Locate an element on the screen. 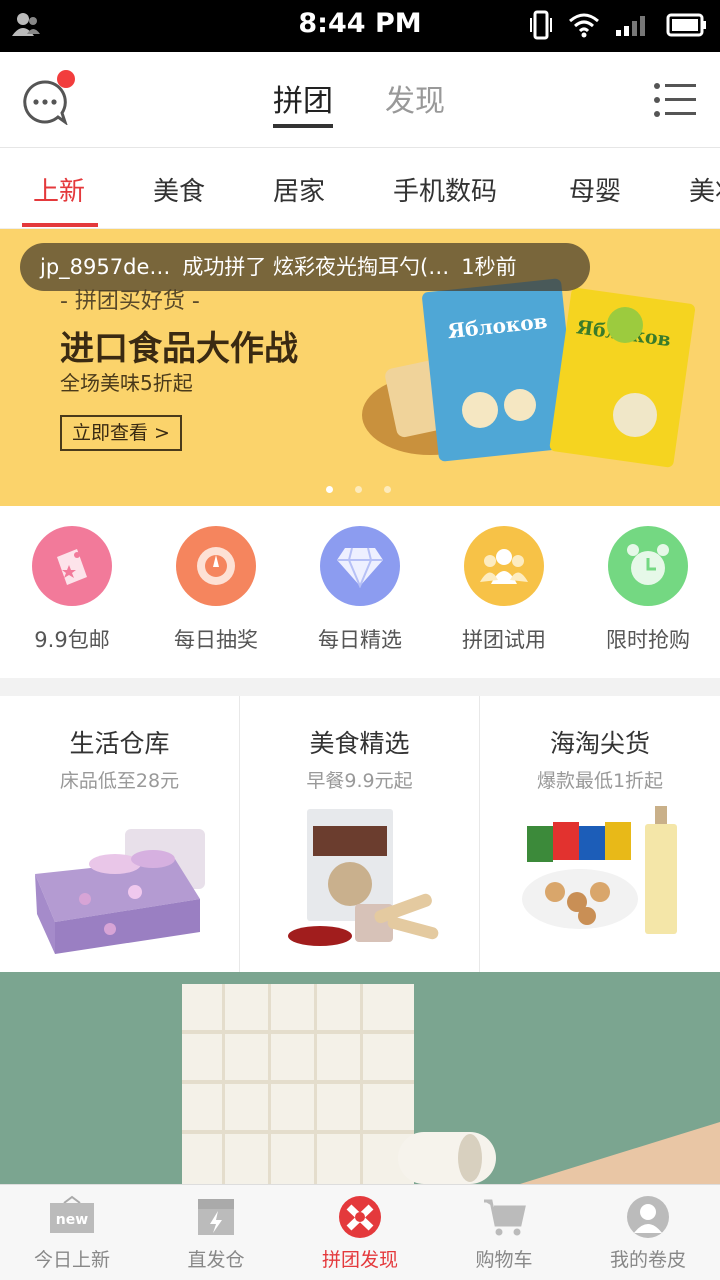  feature-card-food: 美食精选 早餐9.9元起 is located at coordinates (360, 834).